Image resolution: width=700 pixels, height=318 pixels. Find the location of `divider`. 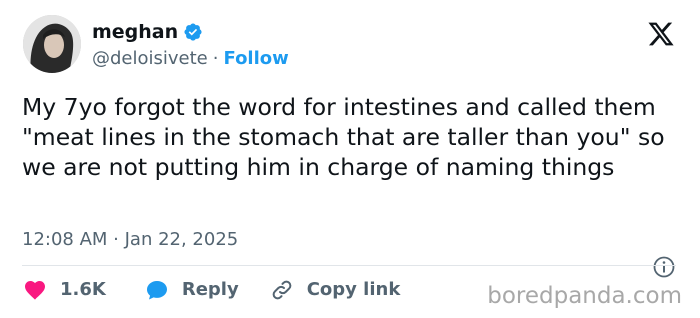

divider is located at coordinates (349, 265).